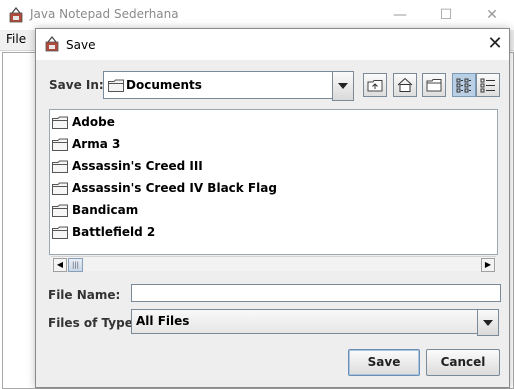 Image resolution: width=514 pixels, height=389 pixels. What do you see at coordinates (84, 295) in the screenshot?
I see `file-name-label: File Name:` at bounding box center [84, 295].